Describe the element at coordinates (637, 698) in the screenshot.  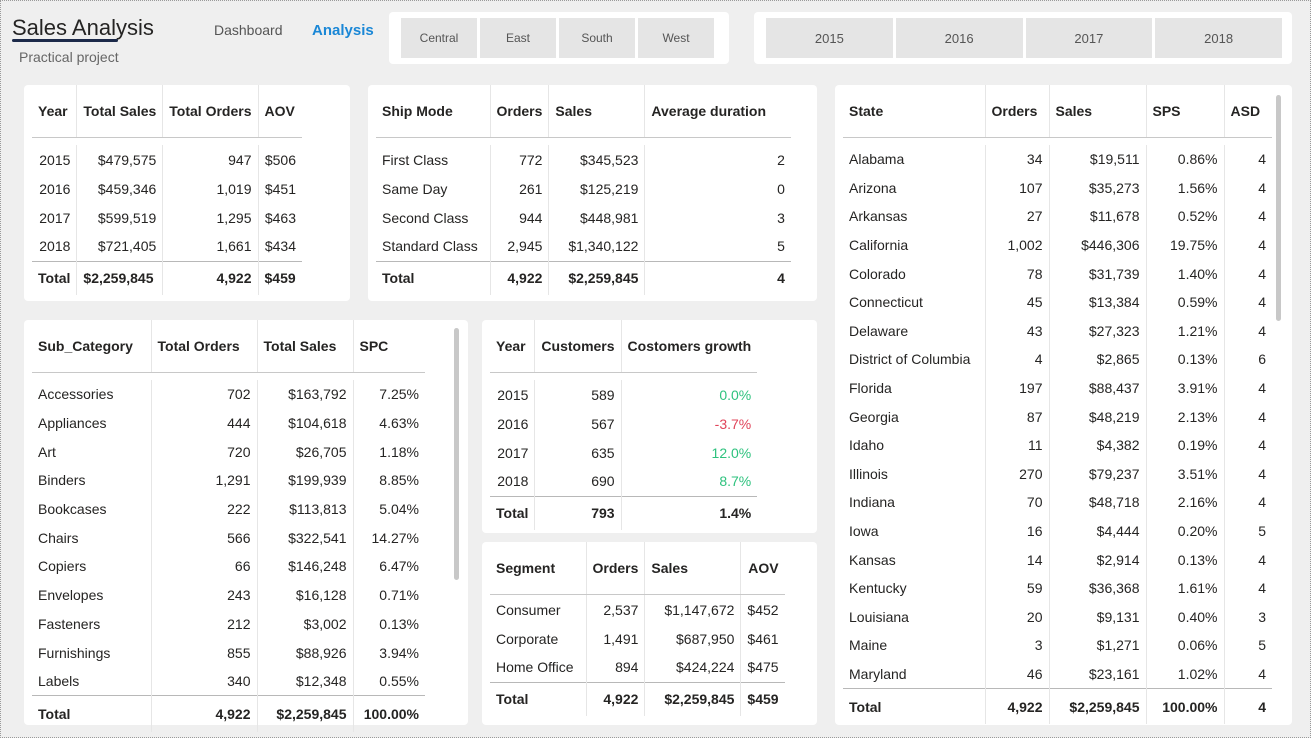
I see `total-row: Total 4,922 $2,259,845 $459` at that location.